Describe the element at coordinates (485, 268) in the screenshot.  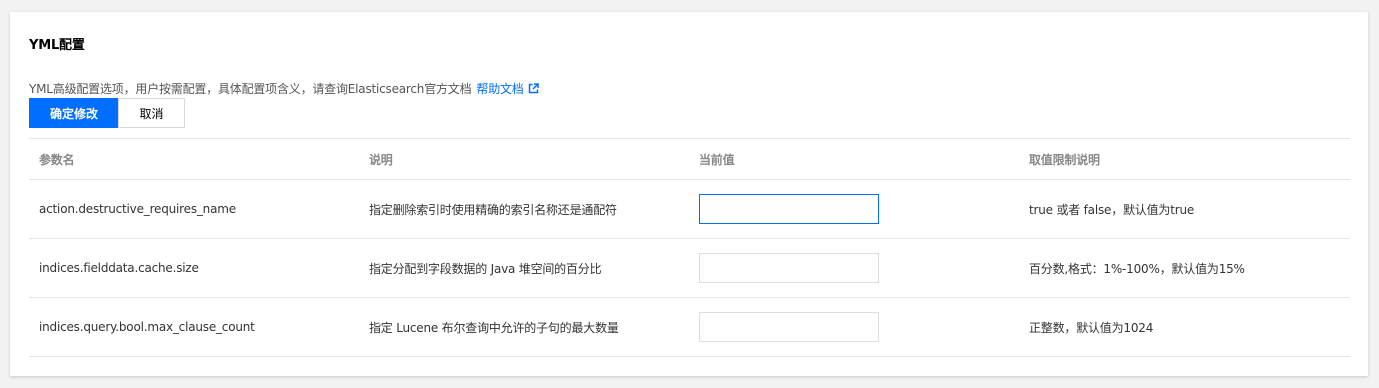
I see `param-description: 指定分配到字段数据的 Java 堆空间的百分比` at that location.